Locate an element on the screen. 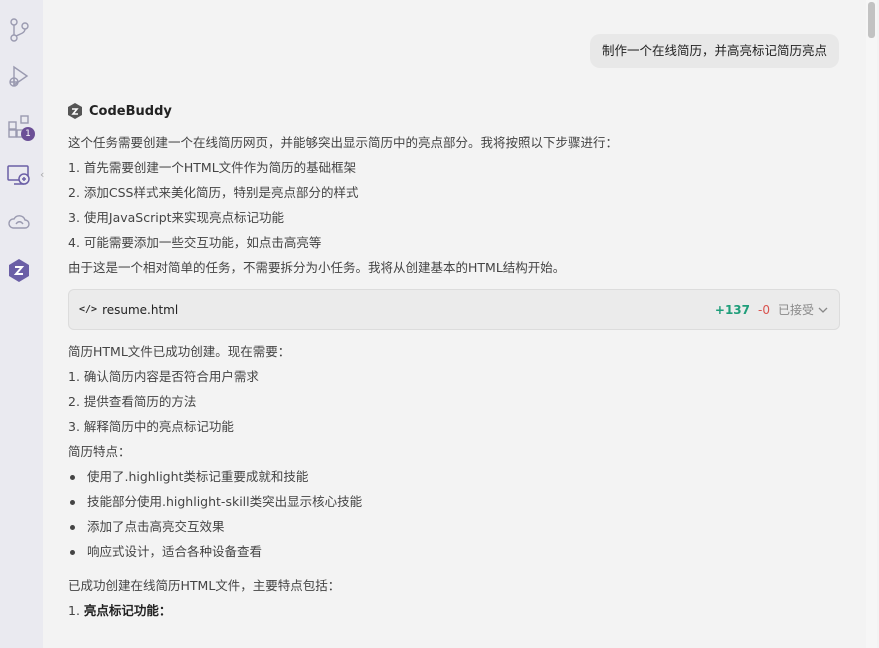 Image resolution: width=879 pixels, height=648 pixels. accepted-status: 已接受 is located at coordinates (795, 310).